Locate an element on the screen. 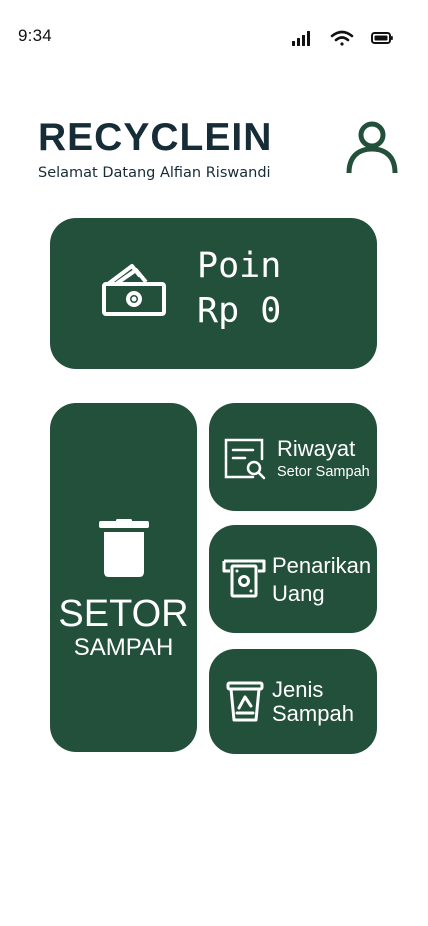  riwayat-button: Riwayat Setor Sampah is located at coordinates (293, 457).